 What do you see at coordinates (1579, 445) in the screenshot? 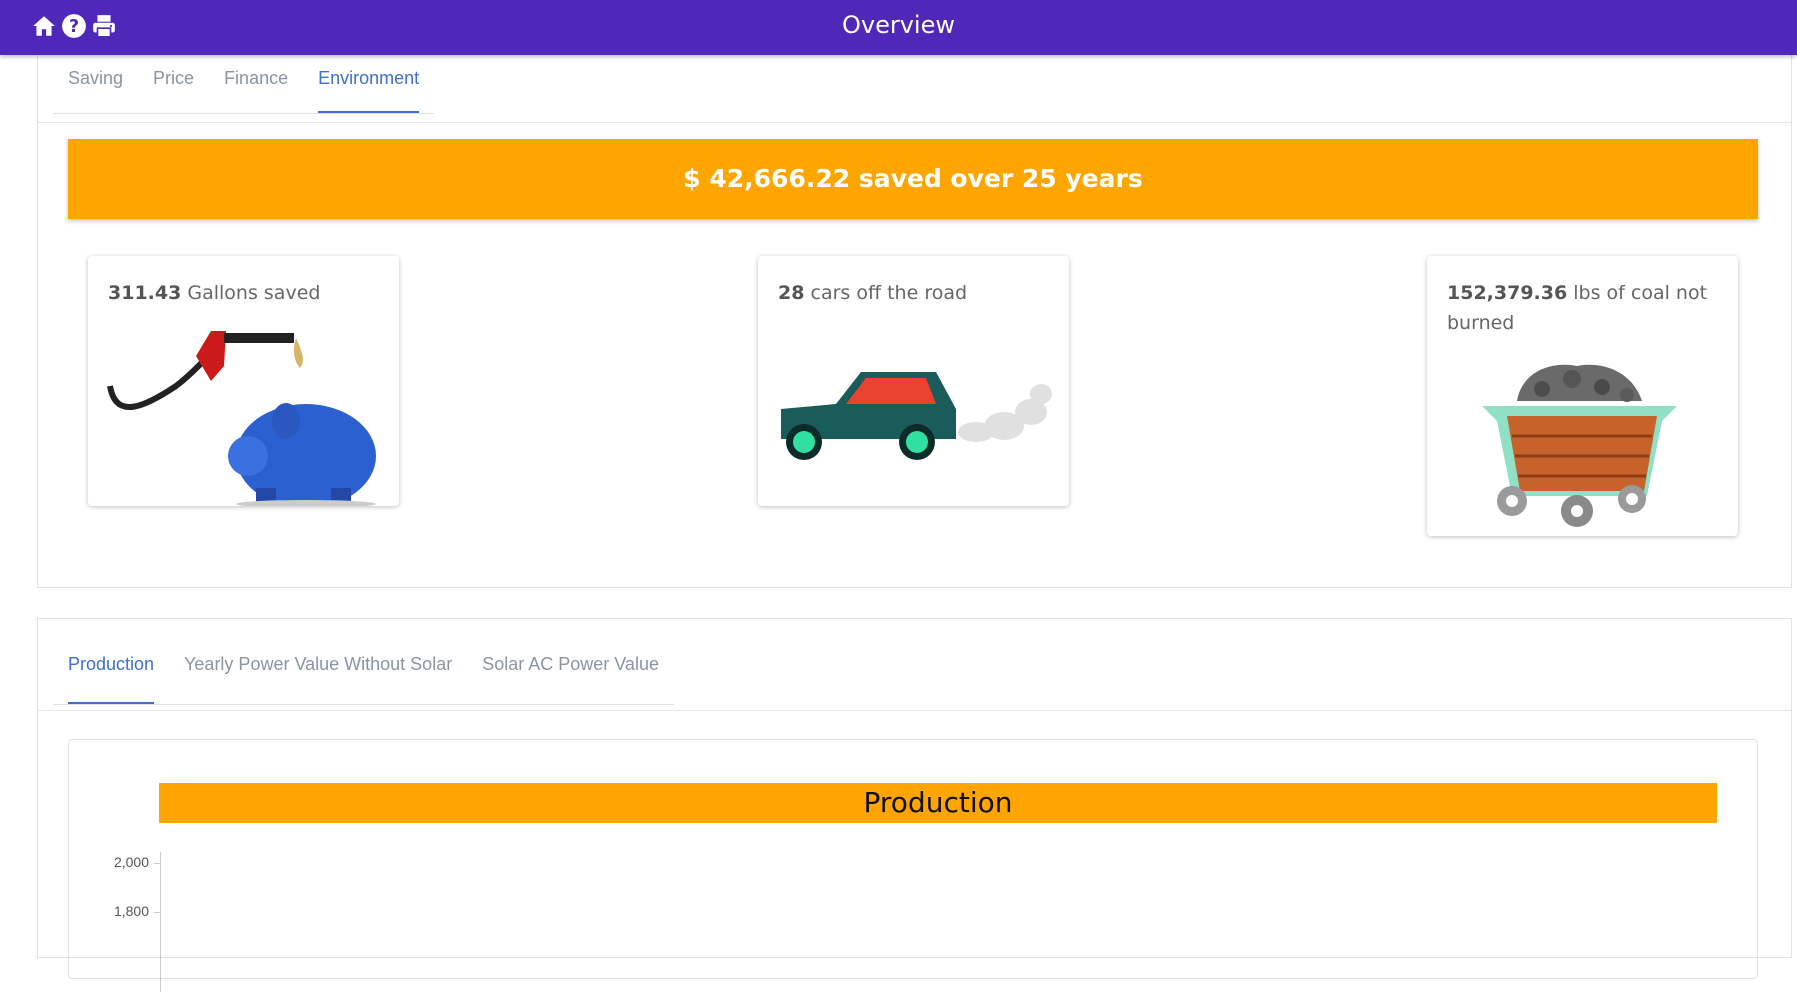
I see `coal-cart-icon` at bounding box center [1579, 445].